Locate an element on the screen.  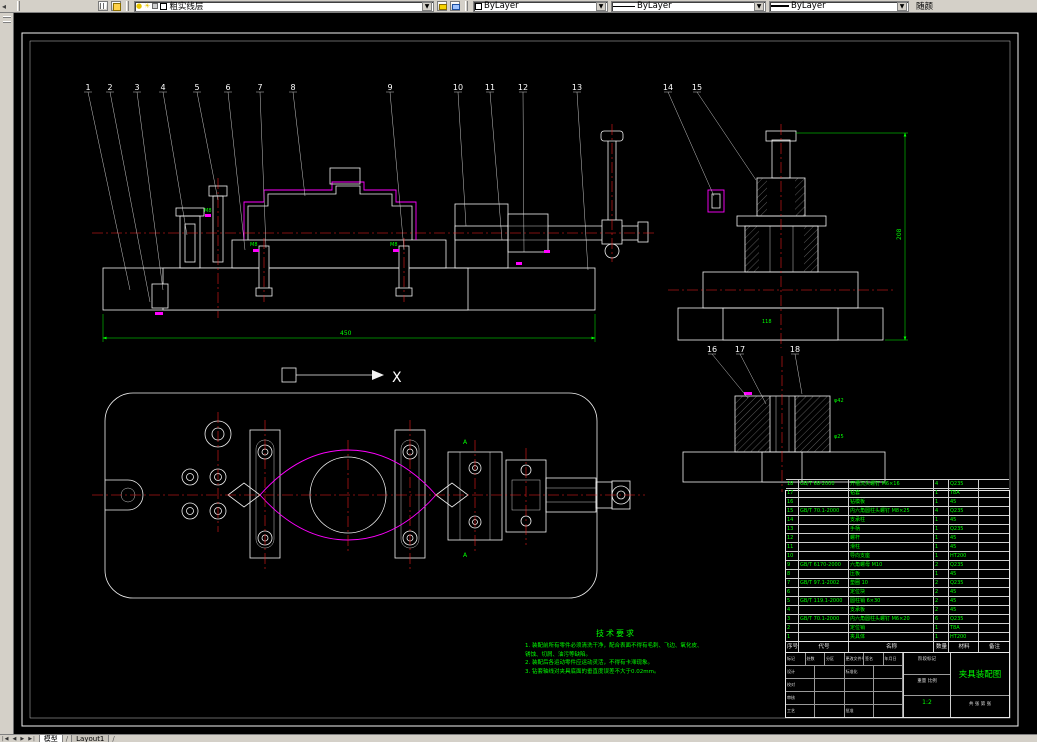
linetype-dropdown-arrow: ▼ is located at coordinates (759, 6).